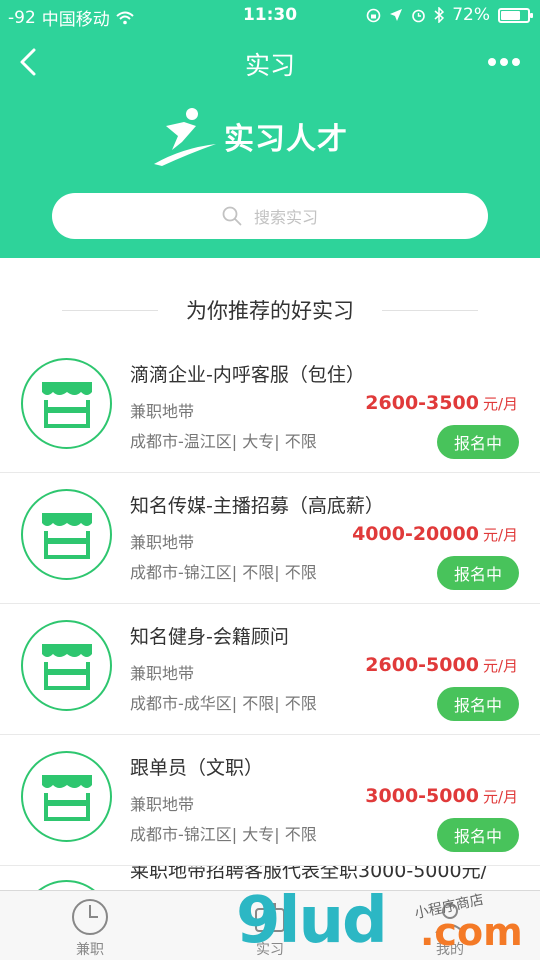  What do you see at coordinates (450, 950) in the screenshot?
I see `tab-label: 我的` at bounding box center [450, 950].